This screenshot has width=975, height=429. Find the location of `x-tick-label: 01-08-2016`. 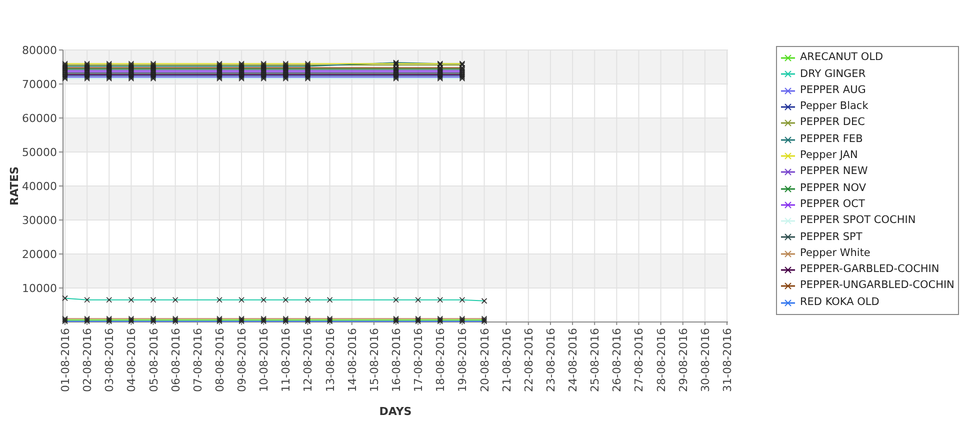

x-tick-label: 01-08-2016 is located at coordinates (65, 360).